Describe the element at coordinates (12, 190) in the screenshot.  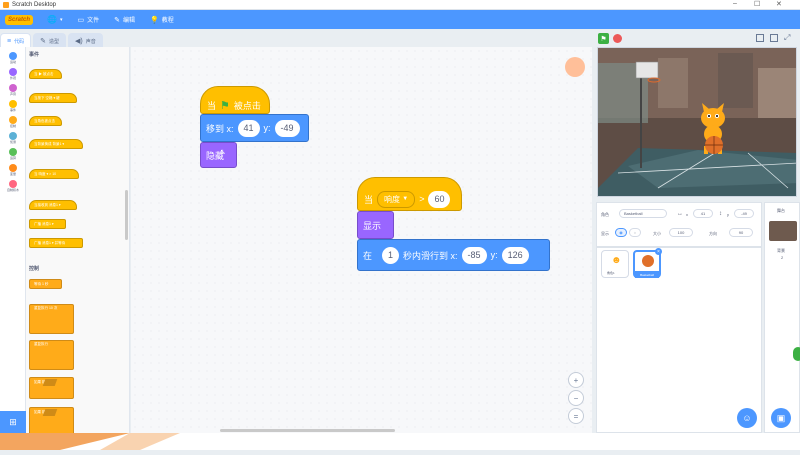
I see `category-label: 自制积木` at that location.